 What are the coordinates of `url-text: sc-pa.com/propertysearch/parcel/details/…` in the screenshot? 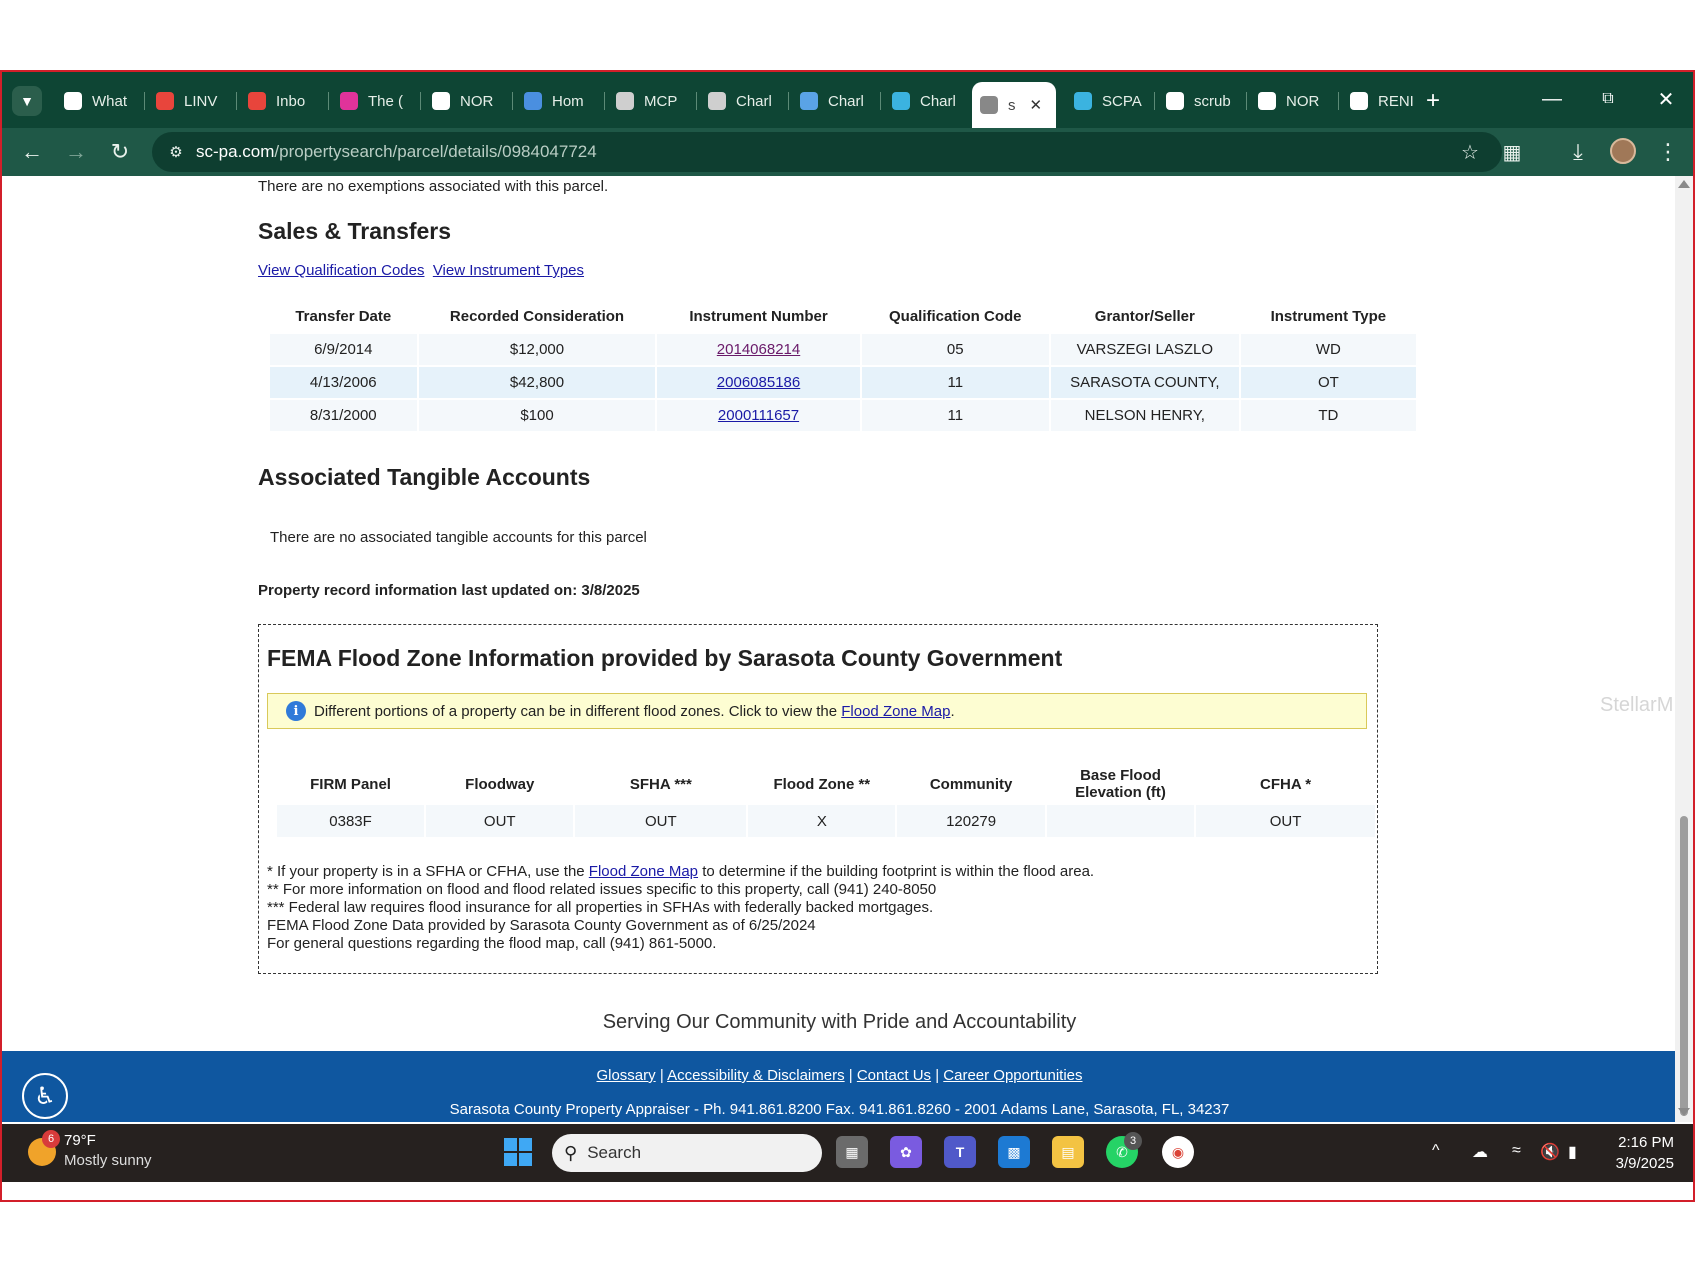 It's located at (396, 152).